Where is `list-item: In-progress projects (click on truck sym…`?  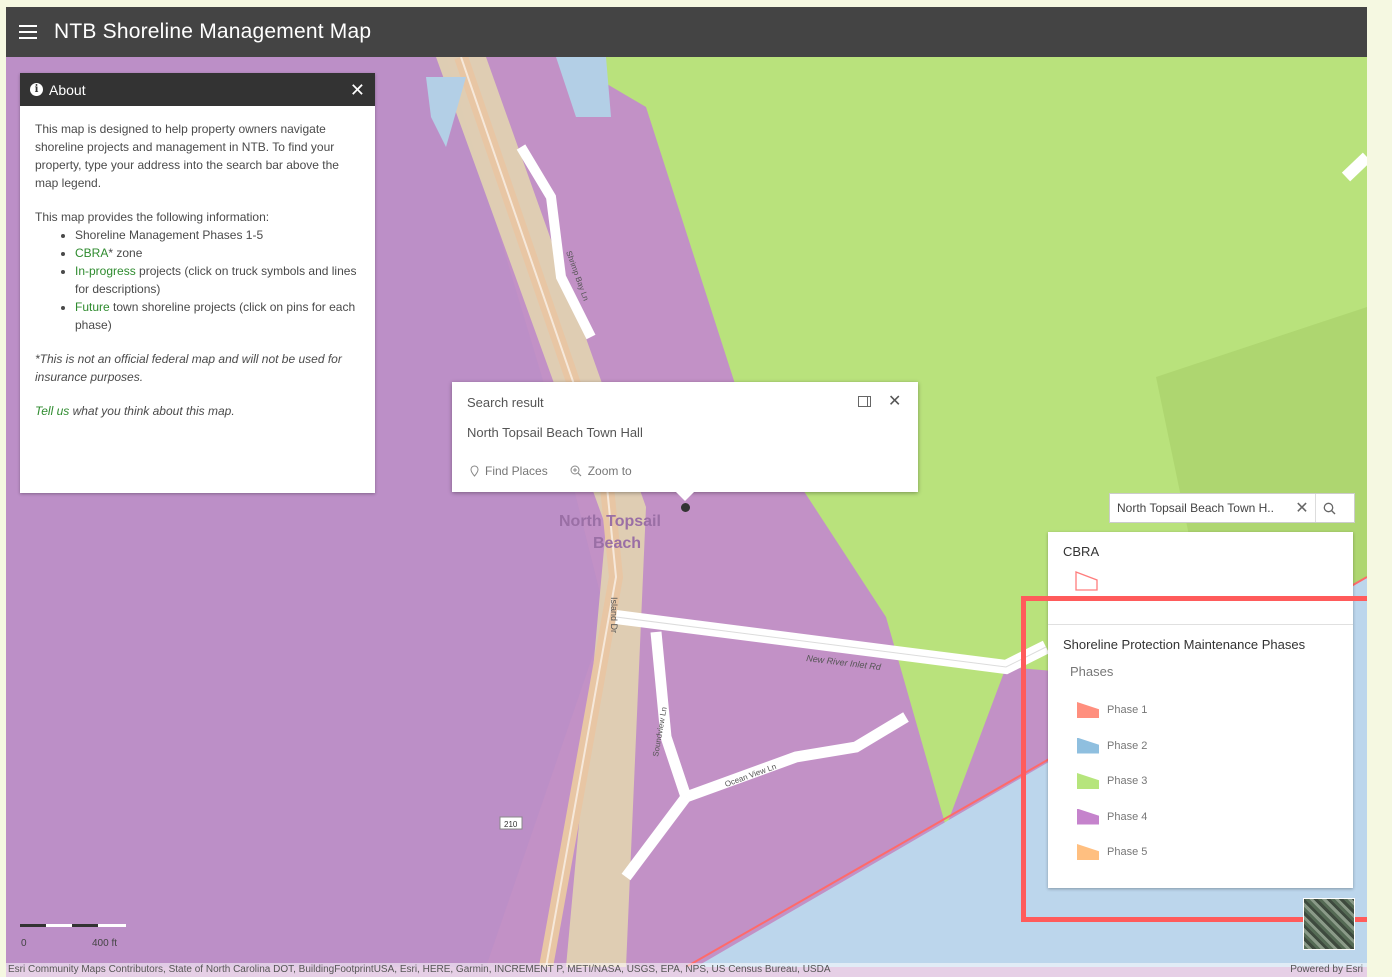
list-item: In-progress projects (click on truck sym… is located at coordinates (218, 280).